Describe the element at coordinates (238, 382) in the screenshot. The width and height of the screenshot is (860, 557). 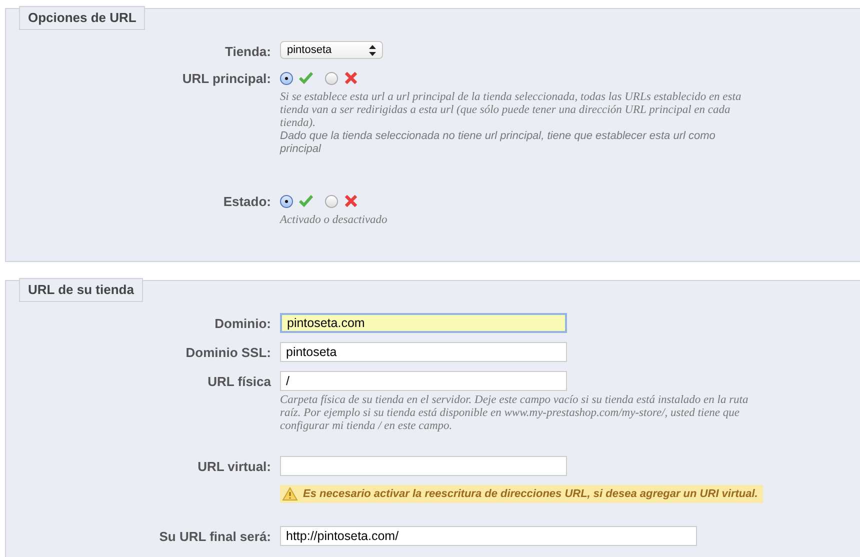
I see `field-label: URL física` at that location.